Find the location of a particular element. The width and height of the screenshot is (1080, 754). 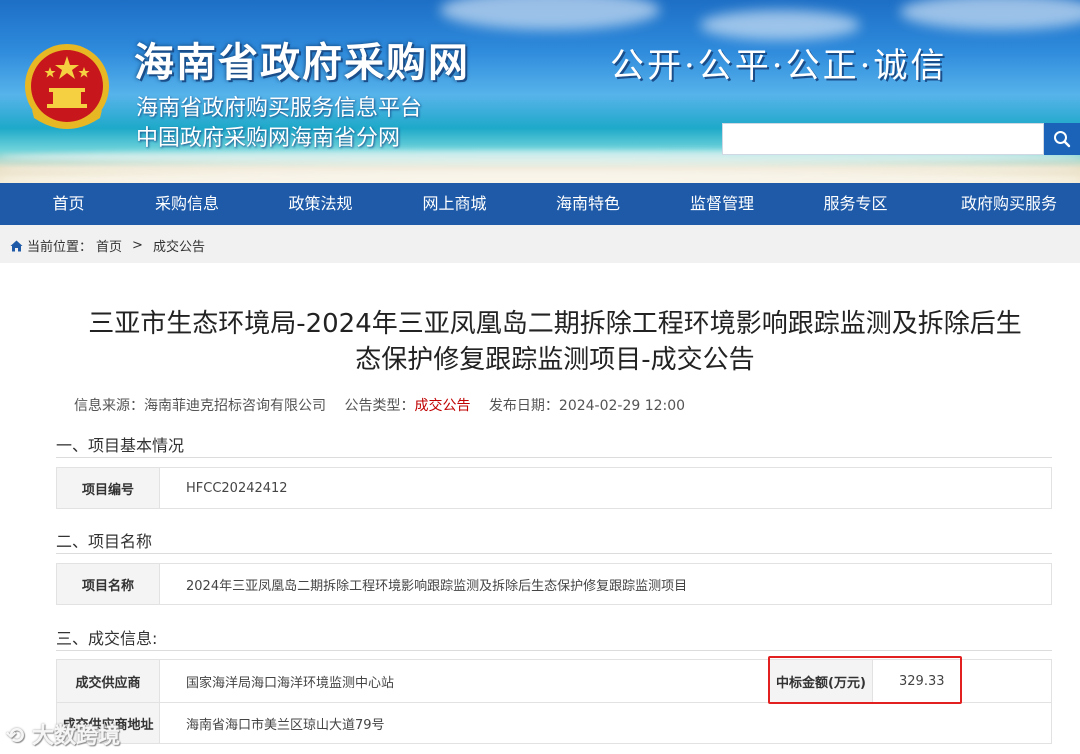

nav-item-home: 首页 is located at coordinates (68, 204).